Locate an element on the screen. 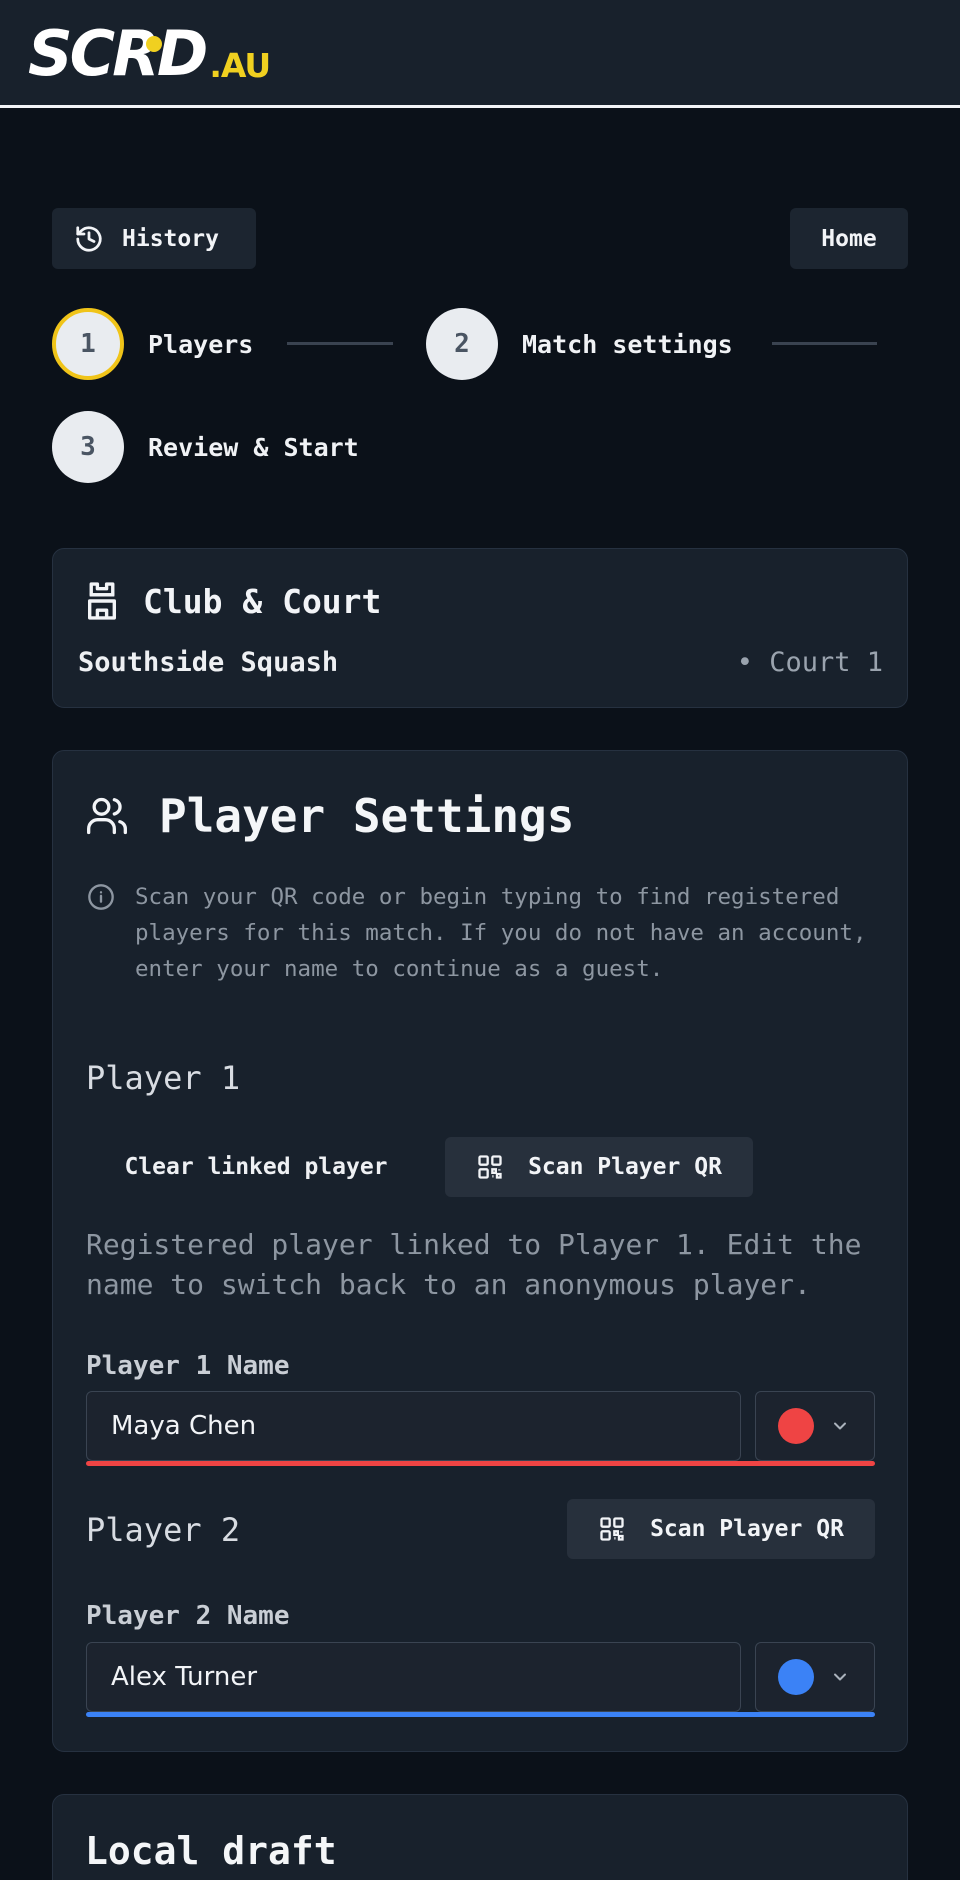 The height and width of the screenshot is (1880, 960). step-label: Match settings is located at coordinates (627, 344).